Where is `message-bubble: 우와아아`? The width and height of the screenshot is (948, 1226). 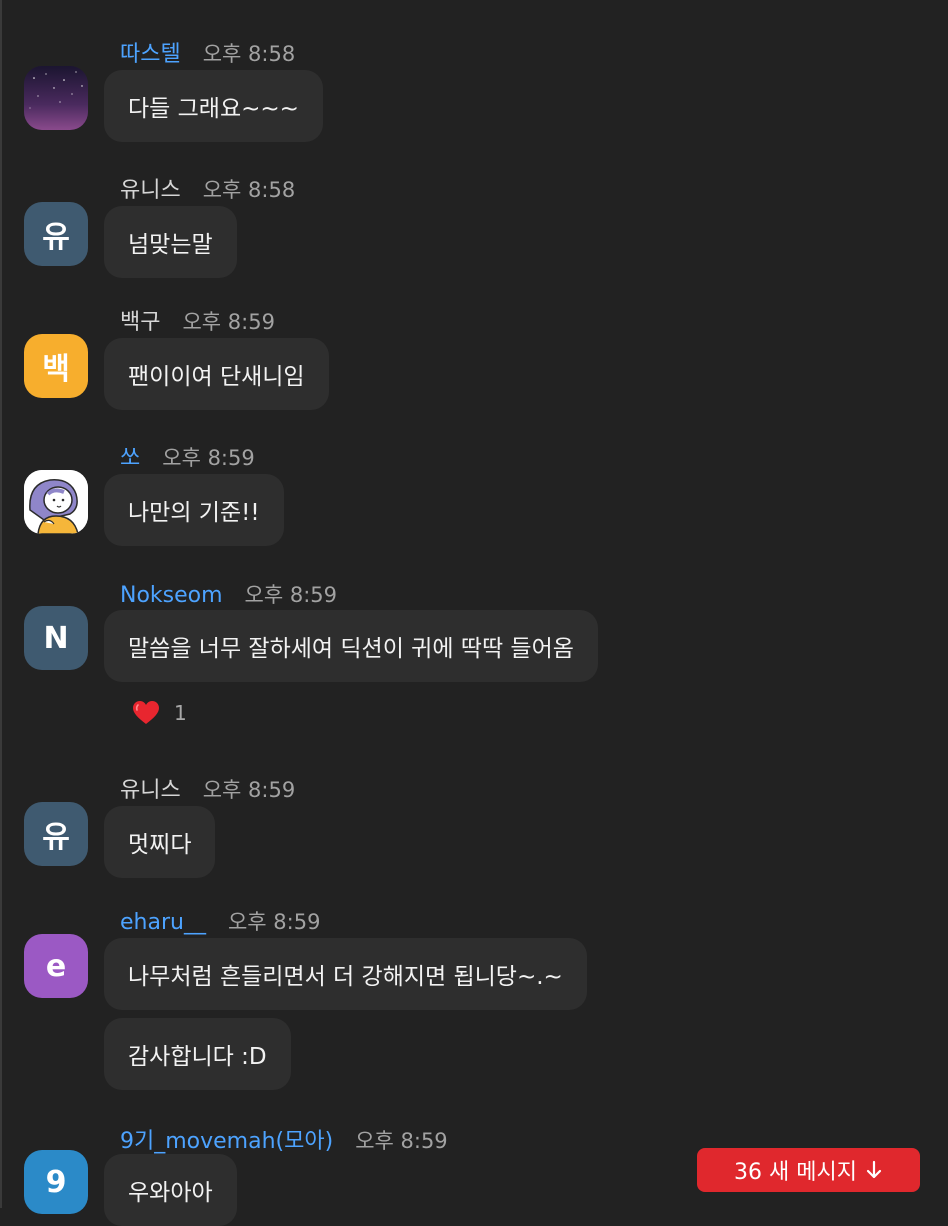
message-bubble: 우와아아 is located at coordinates (170, 1190).